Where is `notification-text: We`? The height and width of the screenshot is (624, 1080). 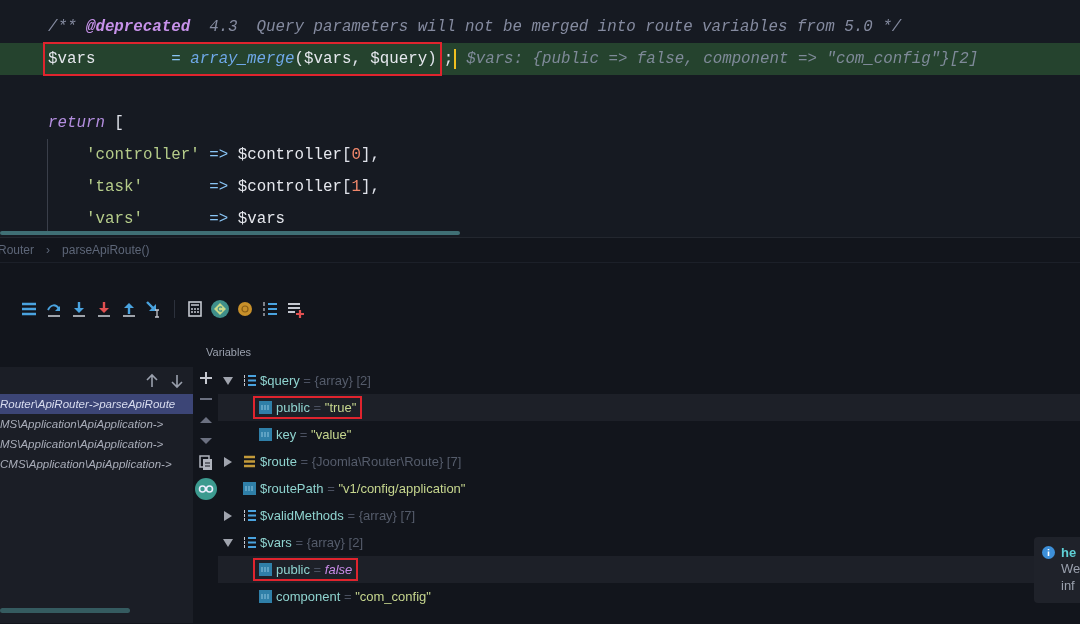
notification-text: We is located at coordinates (1070, 568).